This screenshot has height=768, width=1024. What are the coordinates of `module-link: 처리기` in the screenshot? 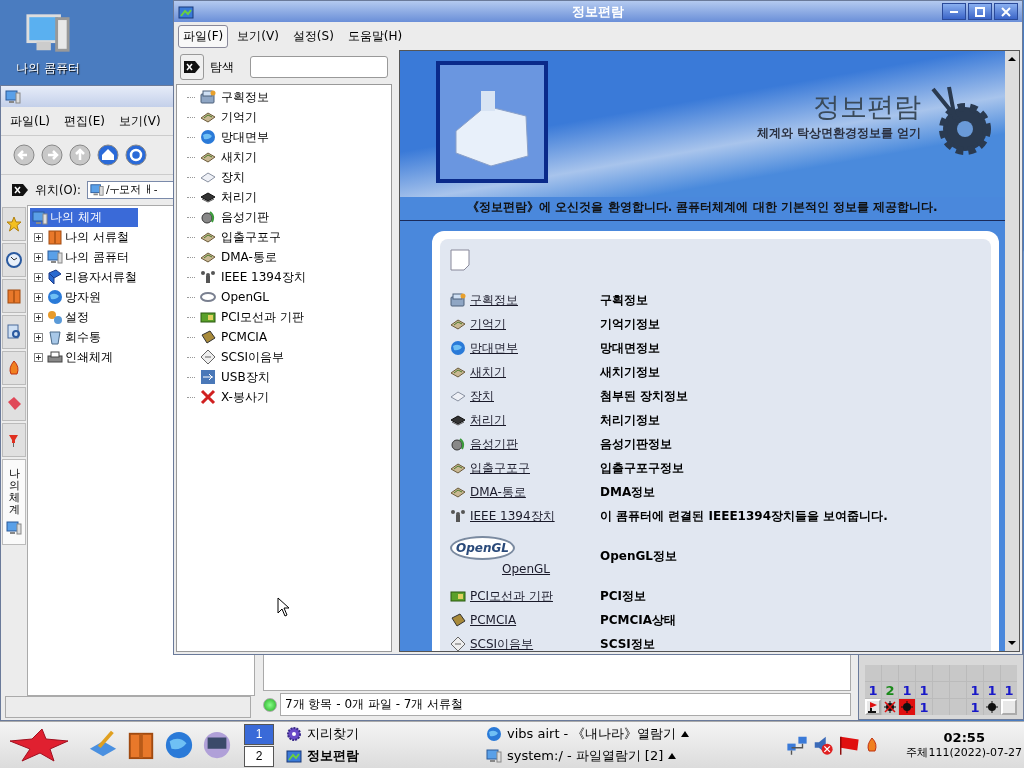 It's located at (488, 420).